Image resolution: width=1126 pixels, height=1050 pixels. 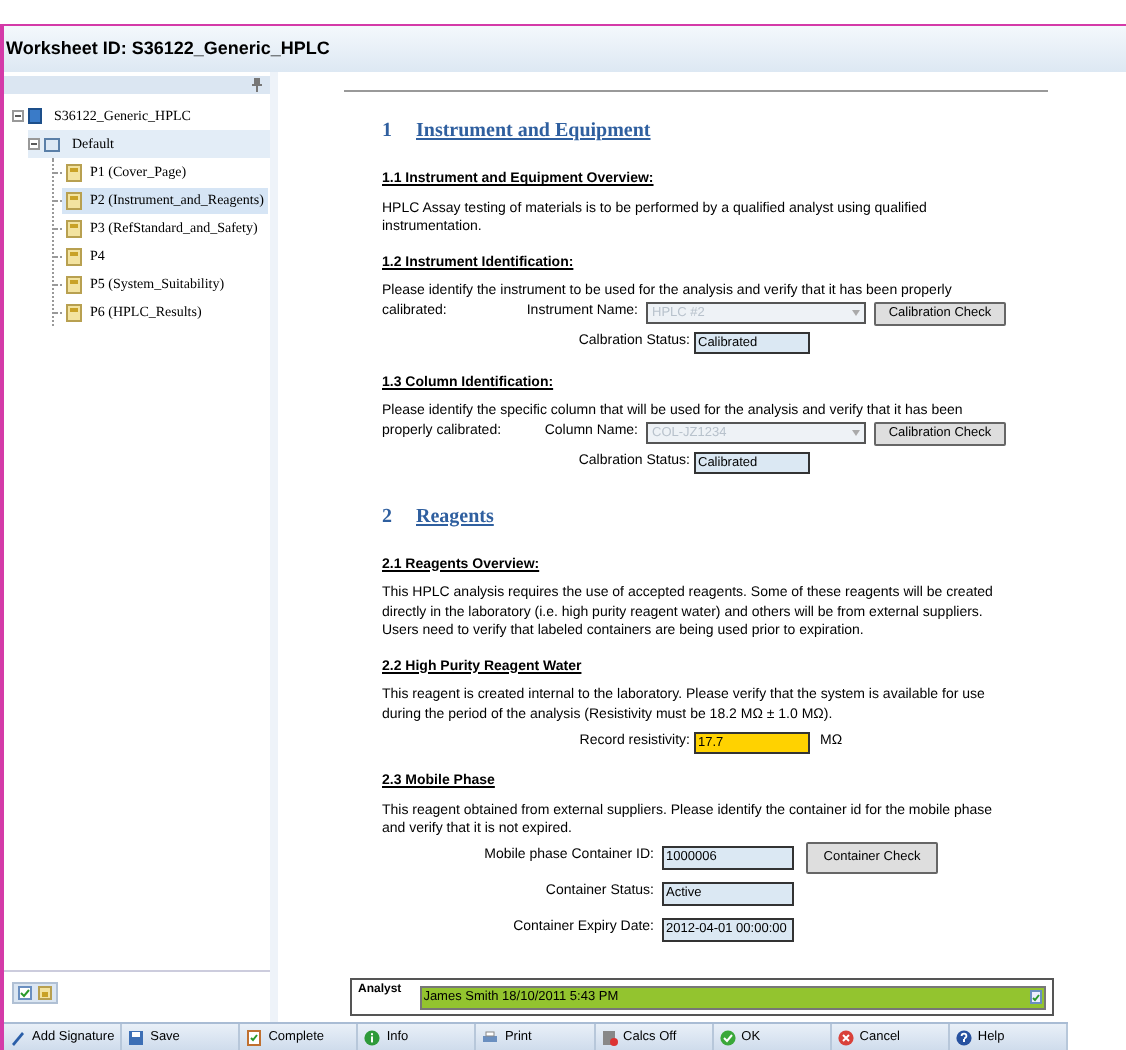 What do you see at coordinates (845, 1037) in the screenshot?
I see `cancel-icon` at bounding box center [845, 1037].